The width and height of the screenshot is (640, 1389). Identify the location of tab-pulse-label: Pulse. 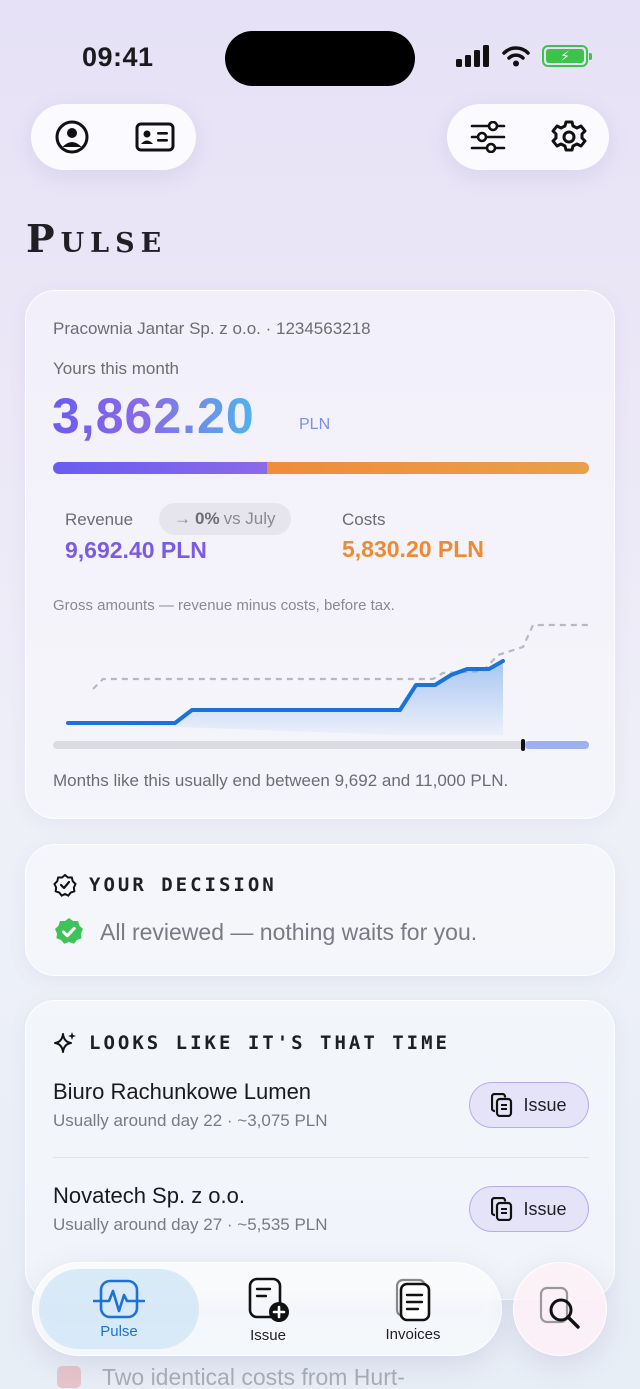
(119, 1331).